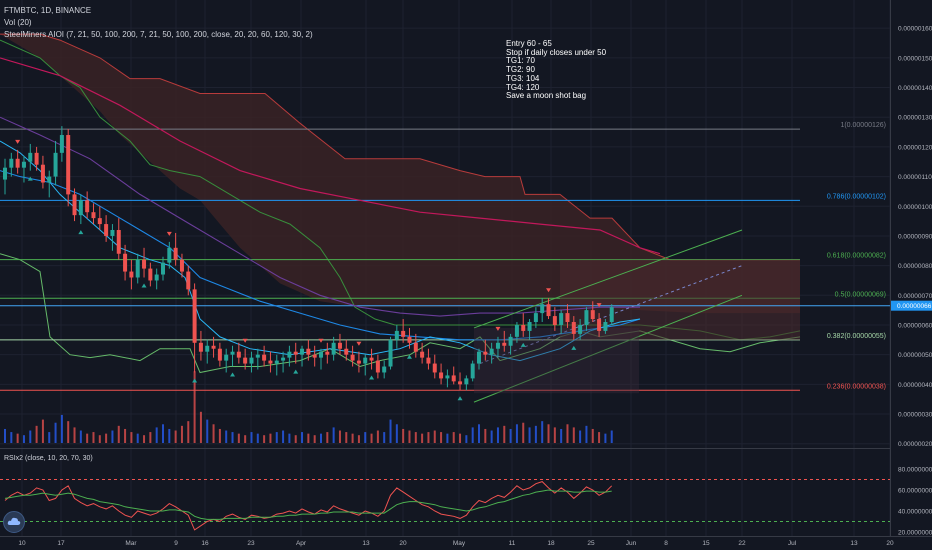 The height and width of the screenshot is (550, 932). What do you see at coordinates (301, 543) in the screenshot?
I see `time-tick-label: Apr` at bounding box center [301, 543].